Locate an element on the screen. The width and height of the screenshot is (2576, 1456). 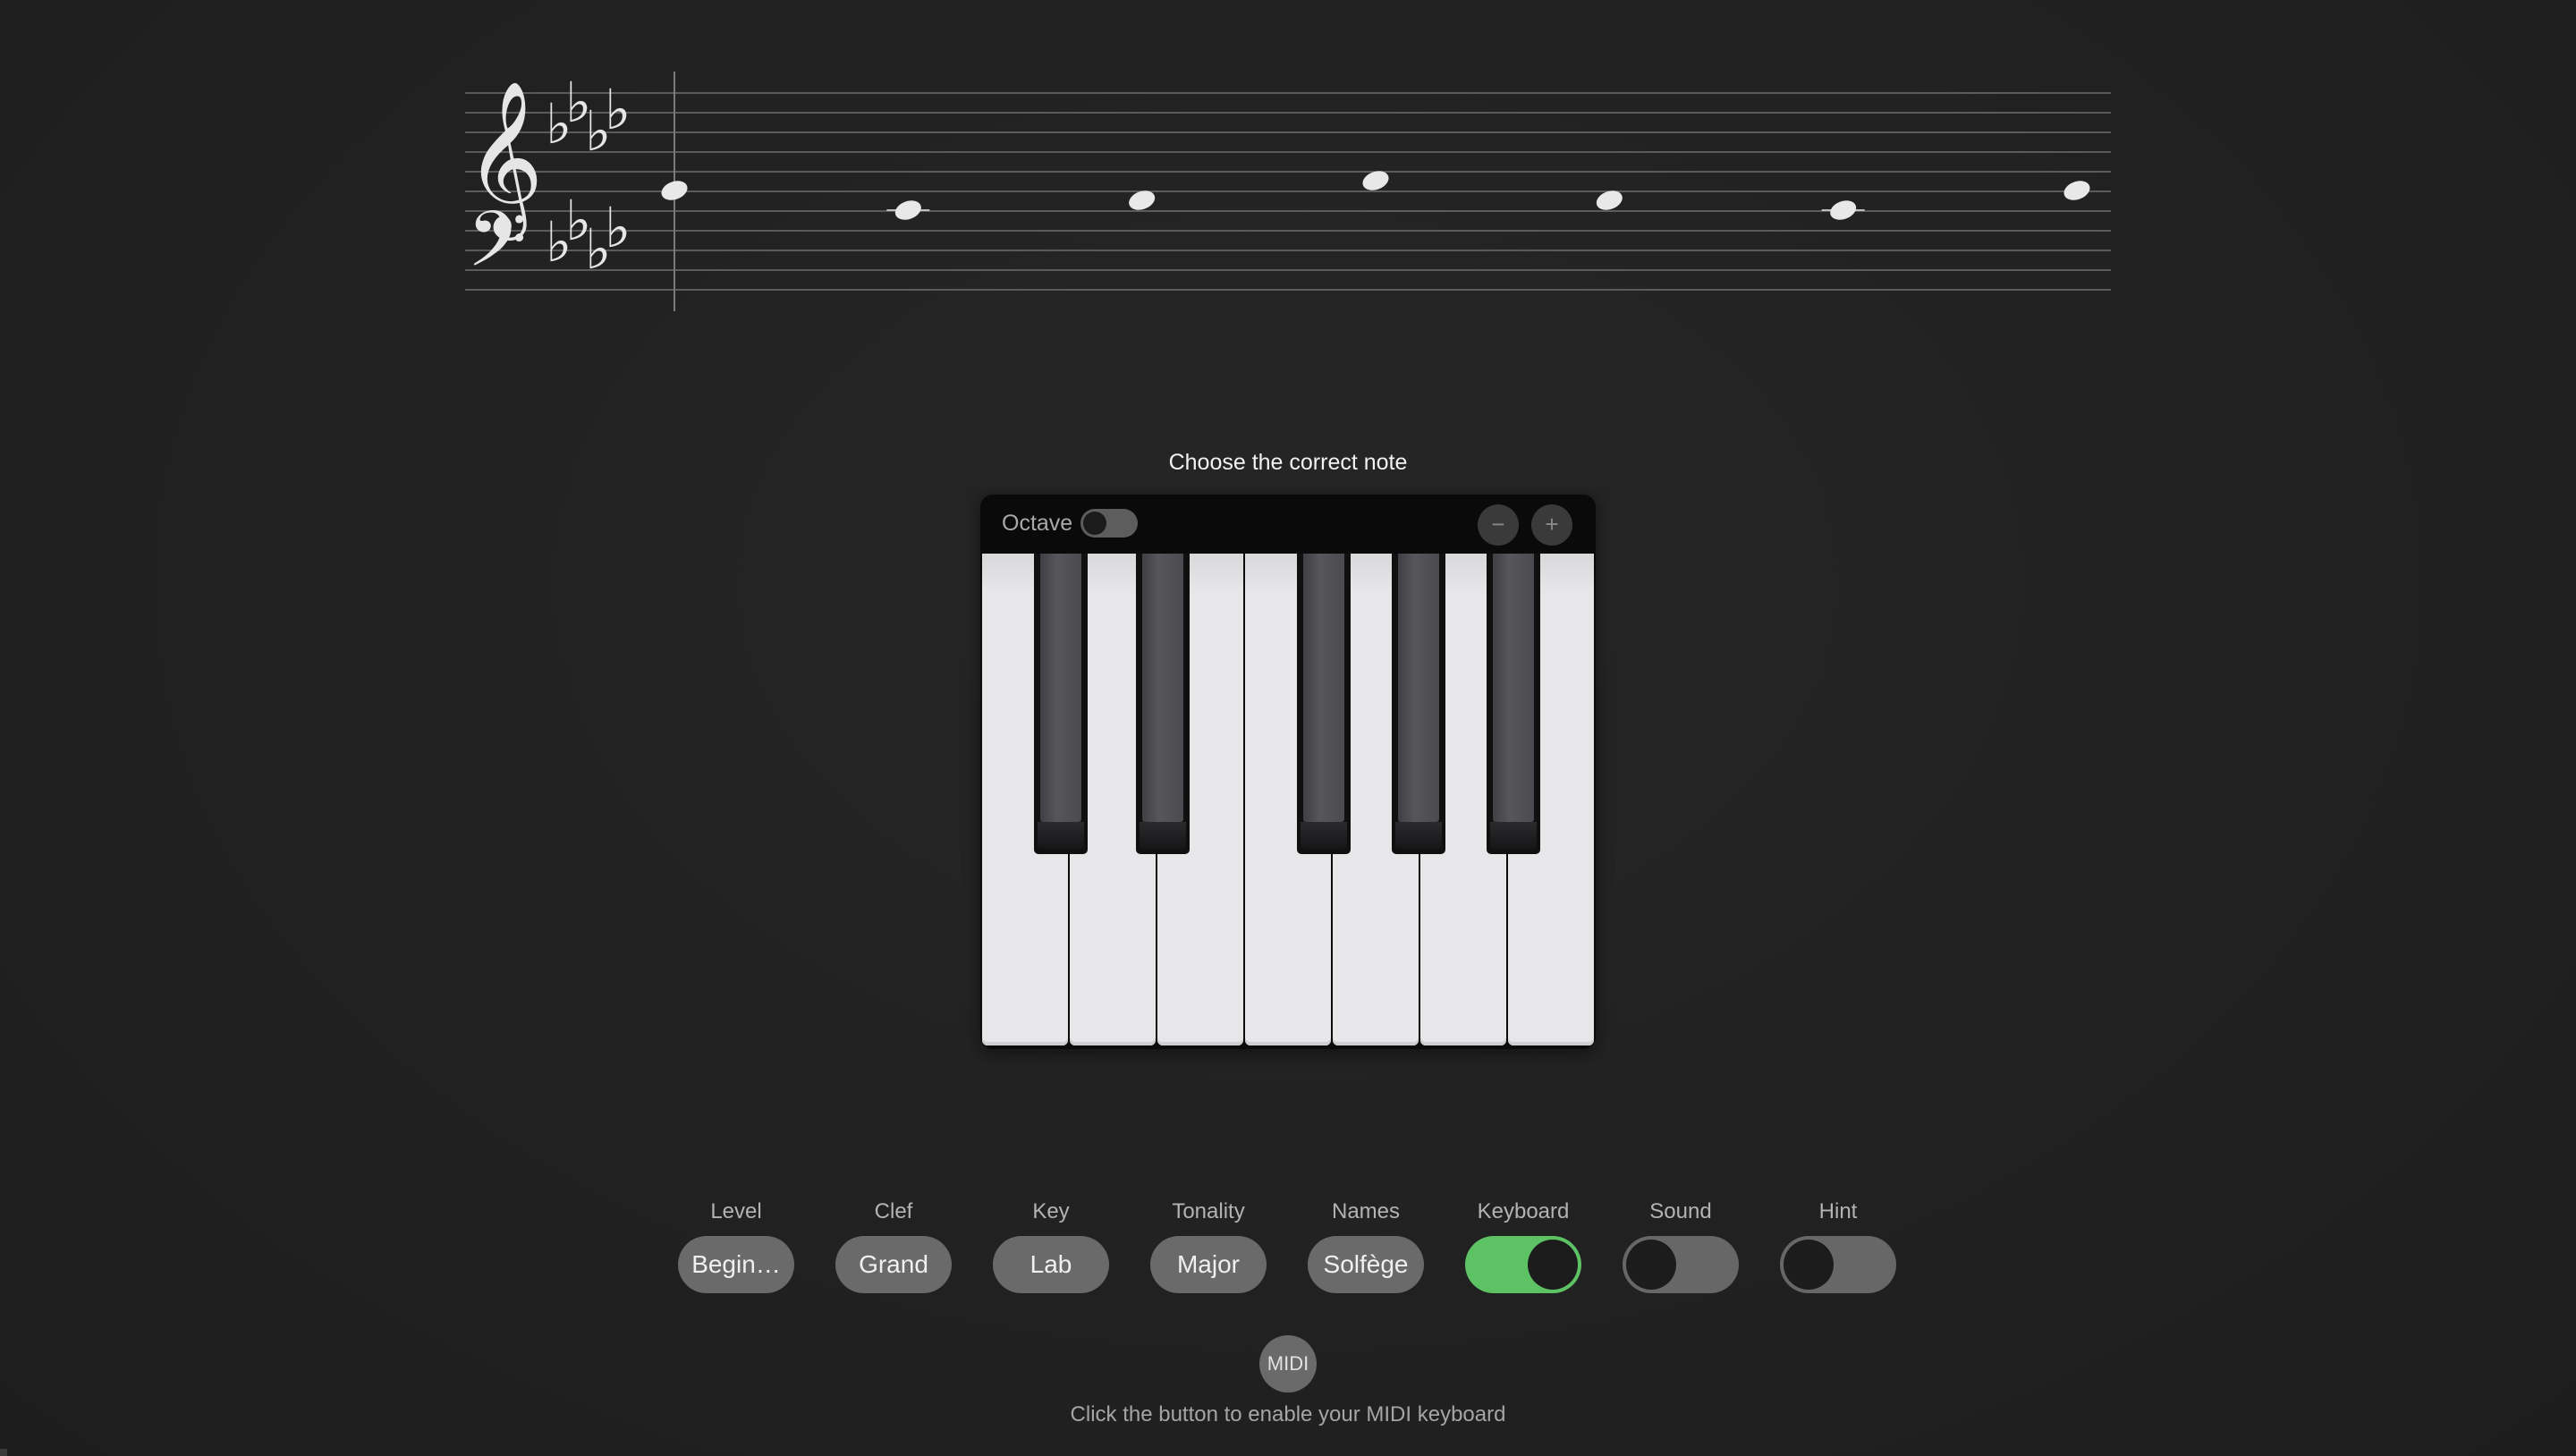
hint-control: Hint is located at coordinates (1838, 1245).